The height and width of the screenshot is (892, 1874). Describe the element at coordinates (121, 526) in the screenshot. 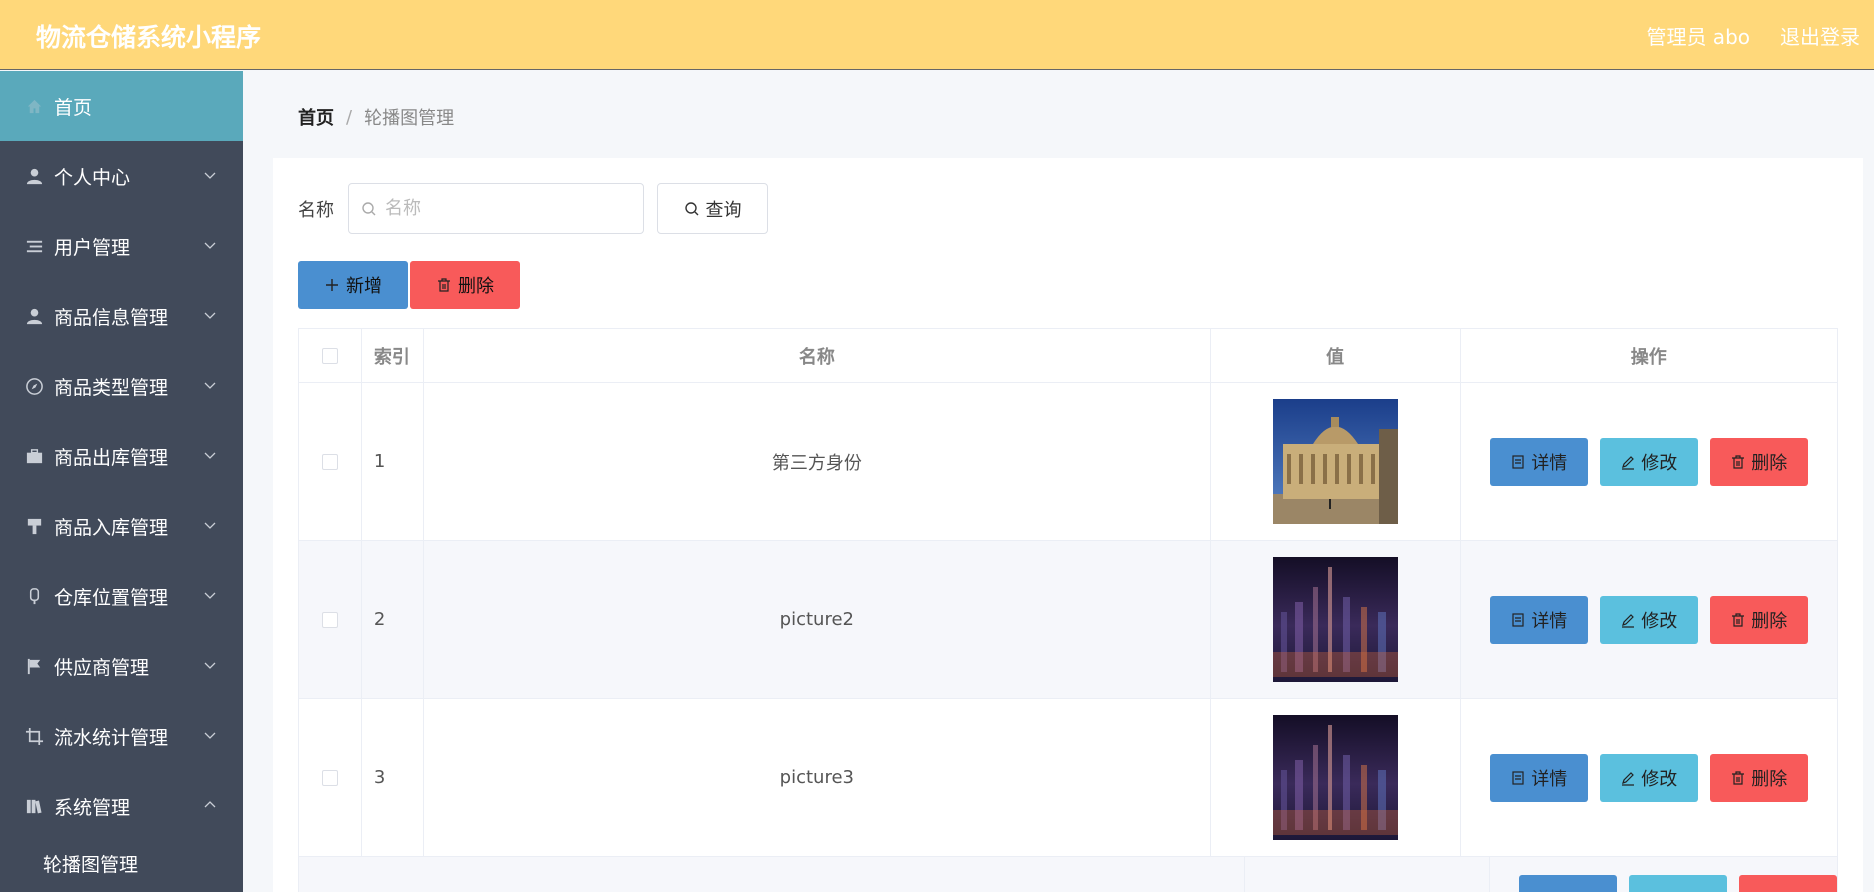

I see `sidebar-item-goods-in: 商品入库管理` at that location.